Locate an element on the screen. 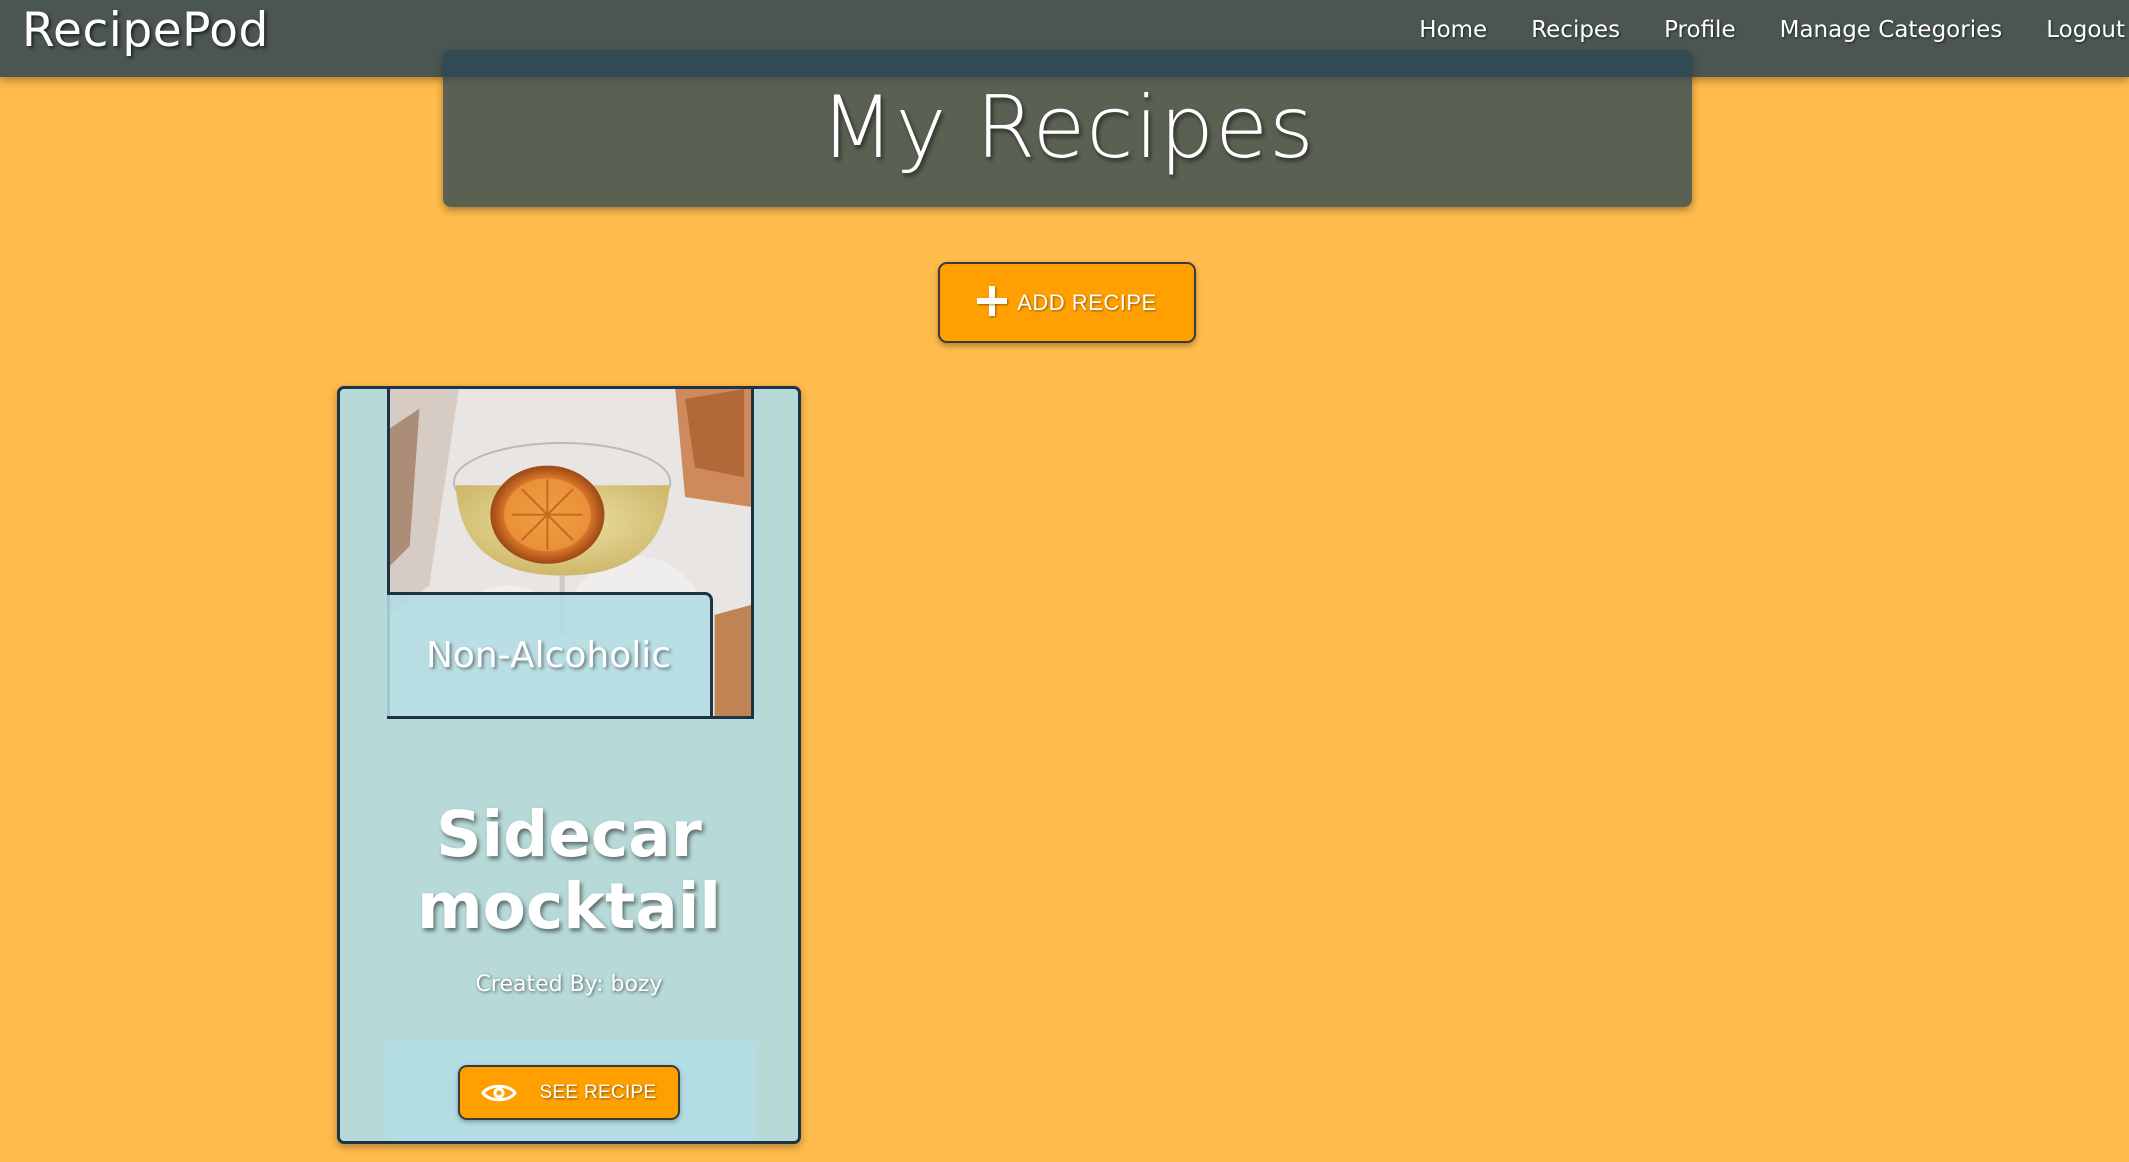 The height and width of the screenshot is (1162, 2129). see-recipe-button: SEE RECIPE is located at coordinates (569, 1092).